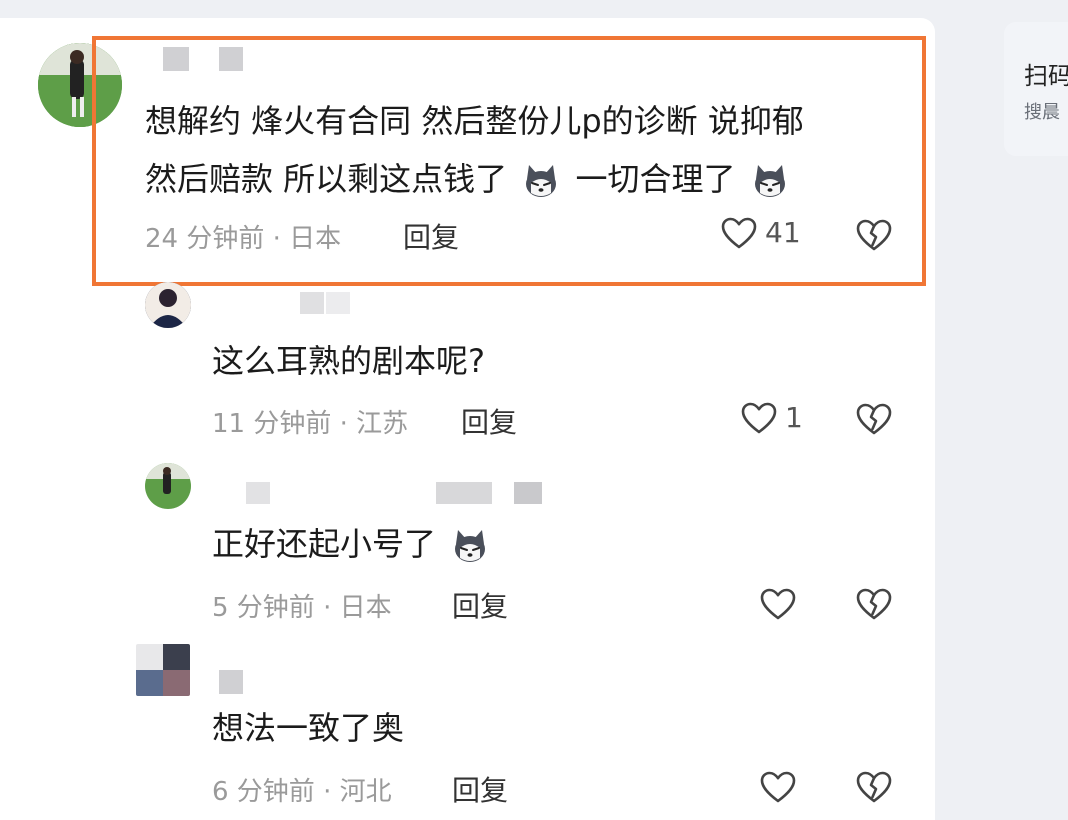 This screenshot has height=820, width=1068. What do you see at coordinates (794, 417) in the screenshot?
I see `like-count: 1` at bounding box center [794, 417].